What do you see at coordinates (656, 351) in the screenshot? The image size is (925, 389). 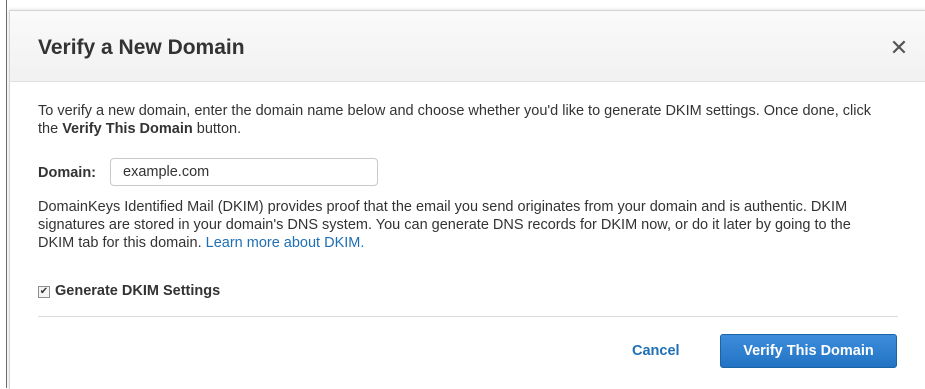 I see `cancel-button: Cancel` at bounding box center [656, 351].